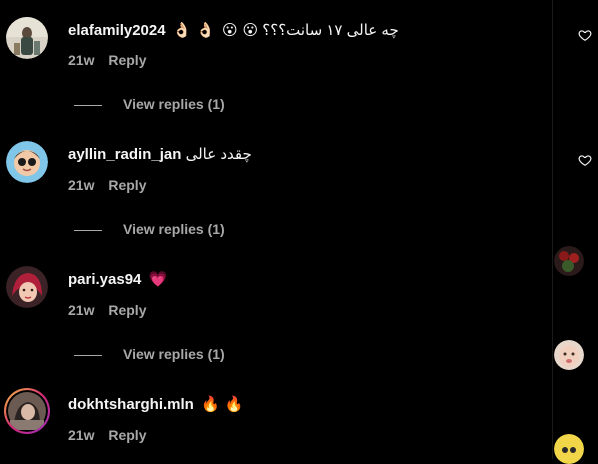 The image size is (598, 464). Describe the element at coordinates (218, 154) in the screenshot. I see `comment-body: چقدد عالی` at that location.